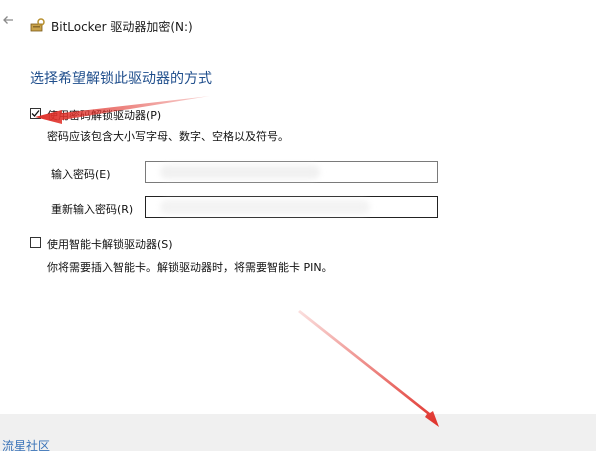 The height and width of the screenshot is (454, 596). I want to click on checkmark-icon, so click(35, 113).